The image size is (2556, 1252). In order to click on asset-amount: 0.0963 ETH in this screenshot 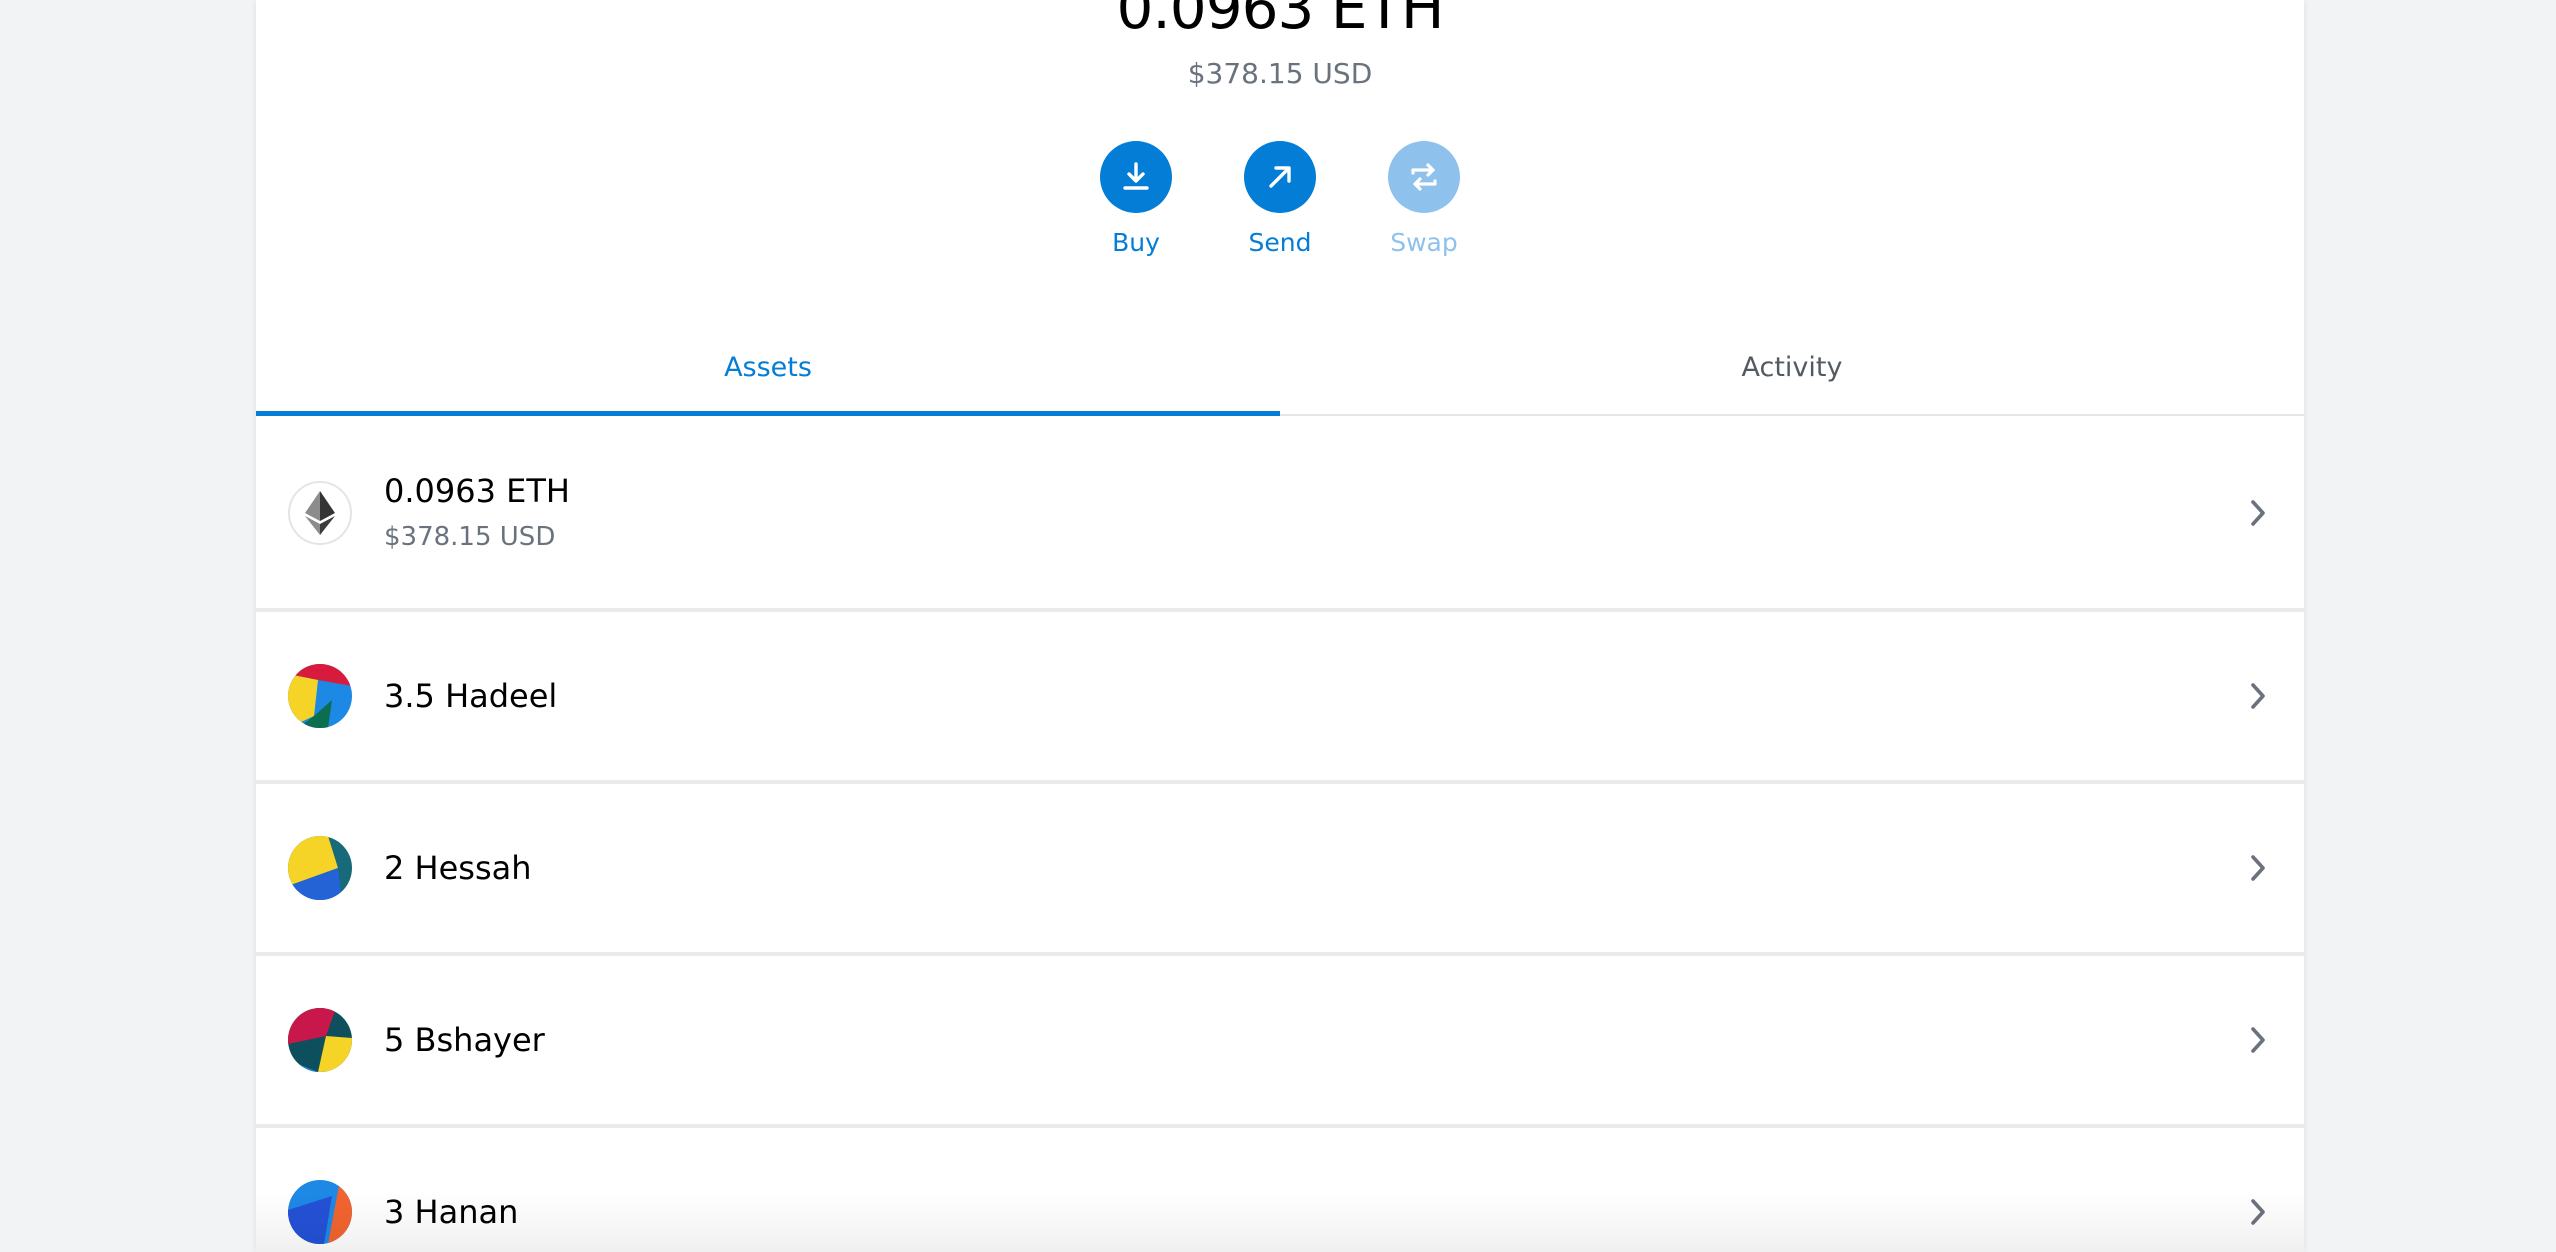, I will do `click(477, 491)`.